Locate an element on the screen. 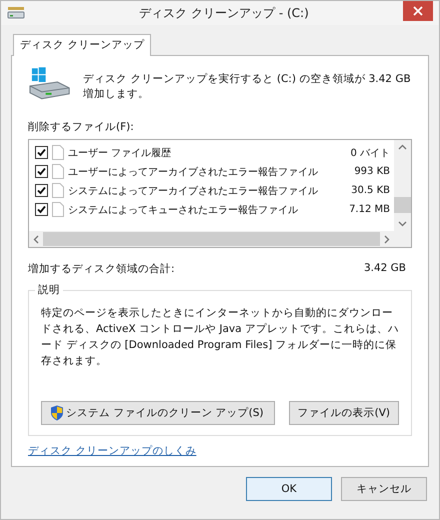 This screenshot has height=520, width=440. close-icon is located at coordinates (418, 11).